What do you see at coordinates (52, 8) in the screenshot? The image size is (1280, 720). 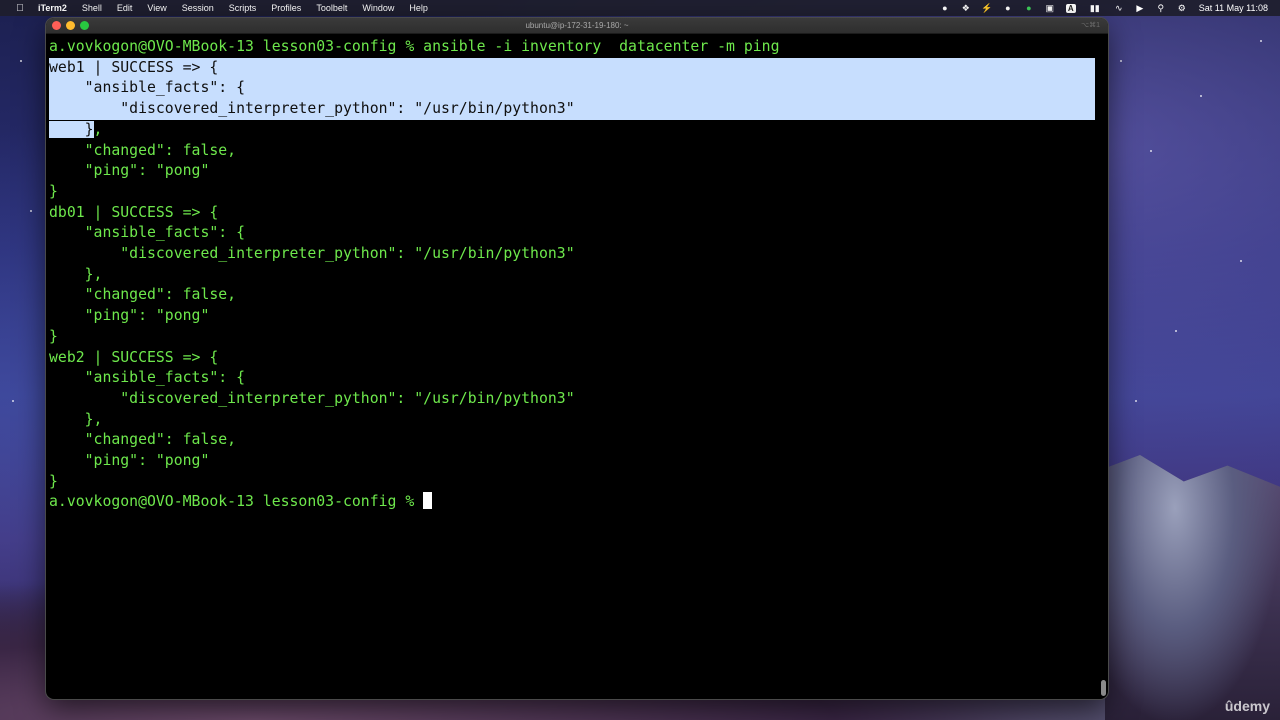 I see `menu-app-name: iTerm2` at bounding box center [52, 8].